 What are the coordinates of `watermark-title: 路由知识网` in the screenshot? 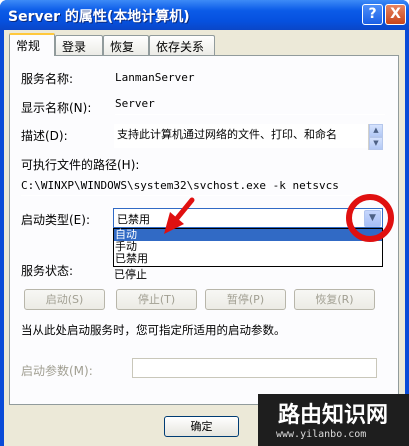 It's located at (333, 415).